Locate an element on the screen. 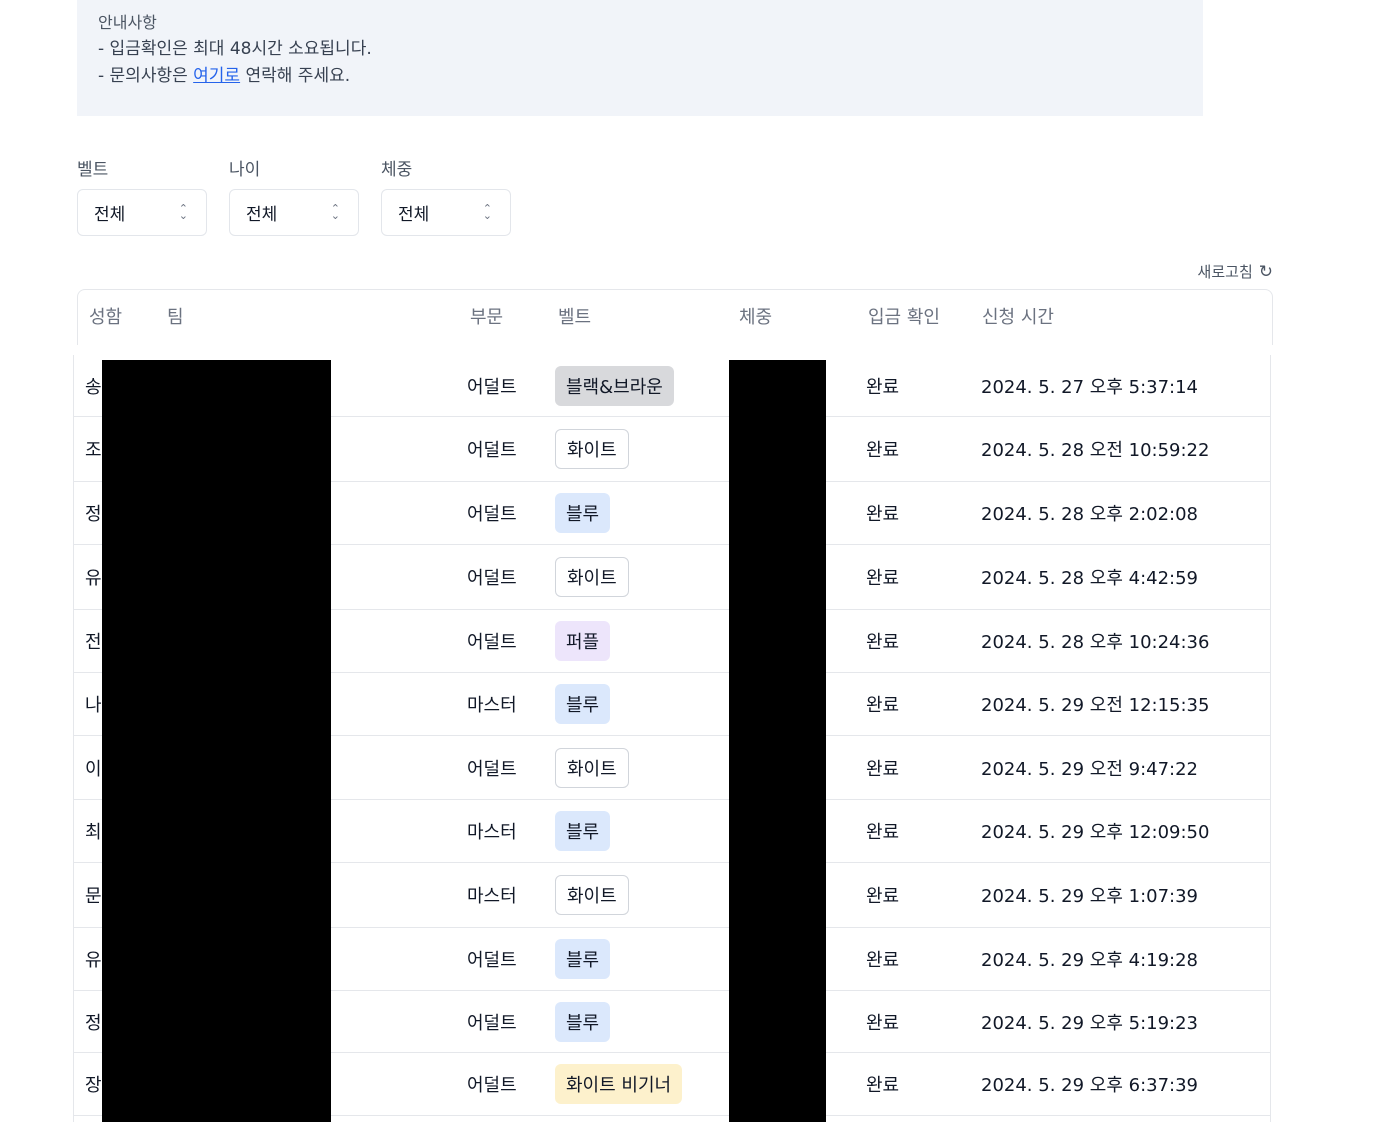 This screenshot has height=1122, width=1394. cell-name: 조 is located at coordinates (93, 450).